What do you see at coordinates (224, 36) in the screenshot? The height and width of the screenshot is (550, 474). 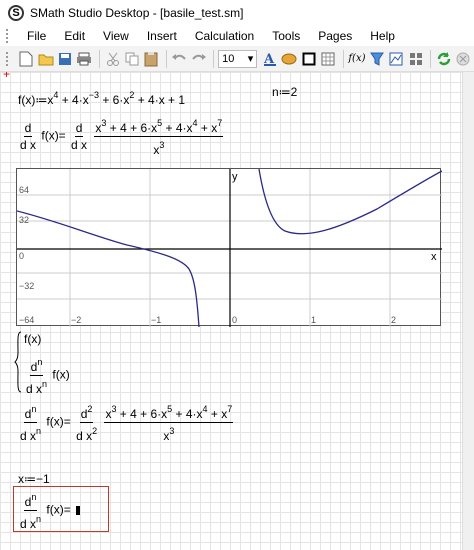 I see `menu-calculation: Calculation` at bounding box center [224, 36].